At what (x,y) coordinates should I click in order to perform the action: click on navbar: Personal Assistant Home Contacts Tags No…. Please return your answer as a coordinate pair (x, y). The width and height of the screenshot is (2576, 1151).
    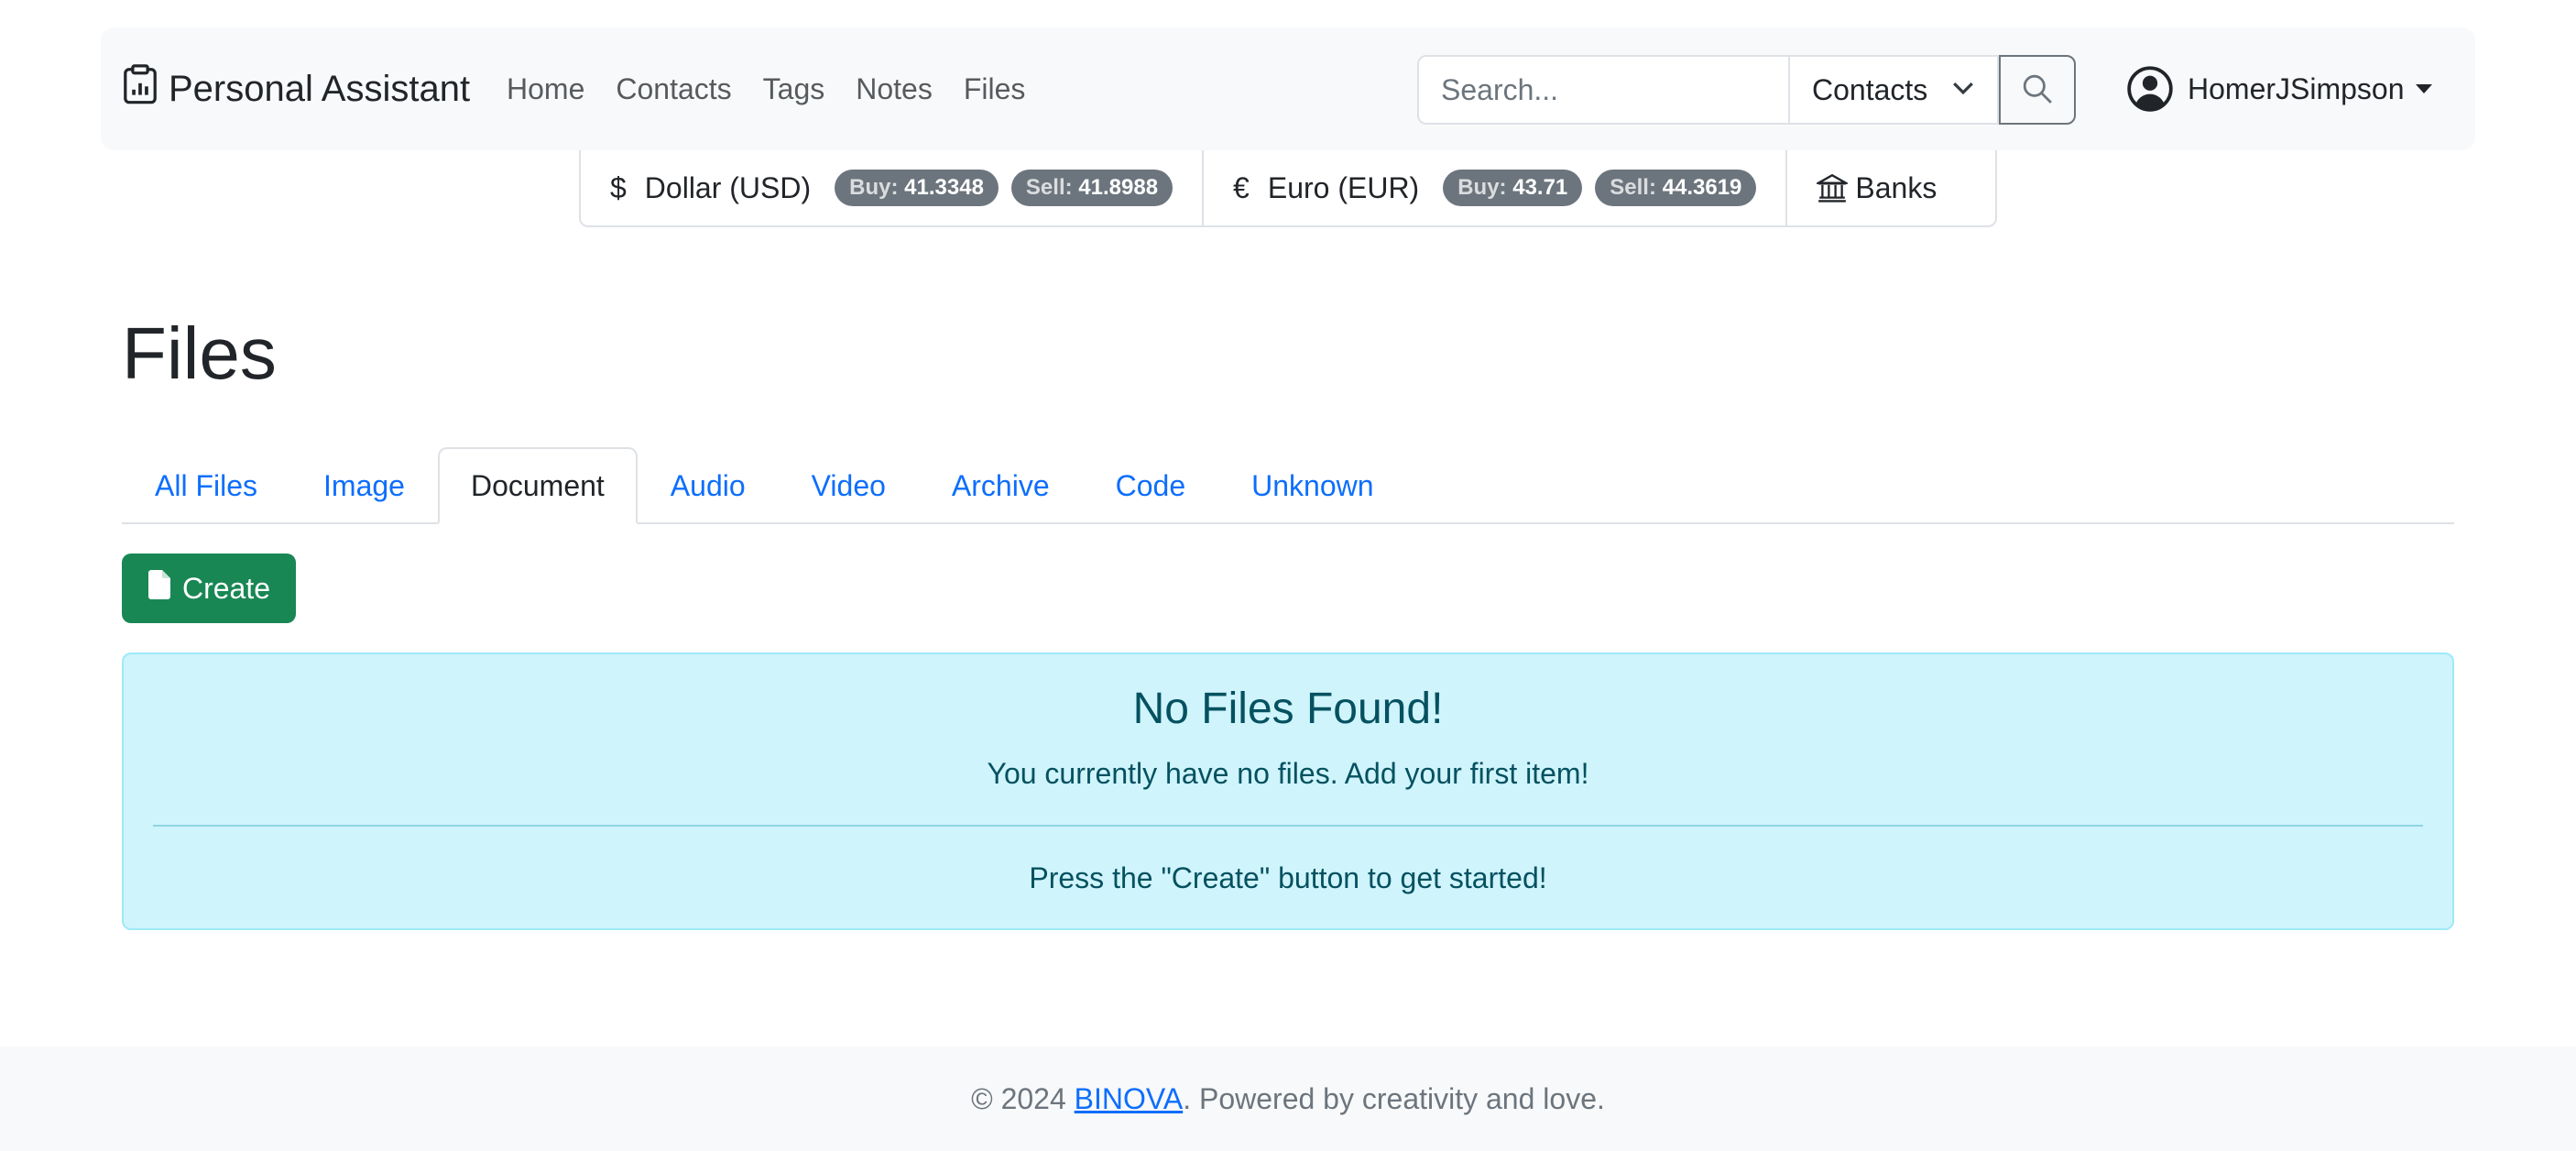
    Looking at the image, I should click on (1288, 88).